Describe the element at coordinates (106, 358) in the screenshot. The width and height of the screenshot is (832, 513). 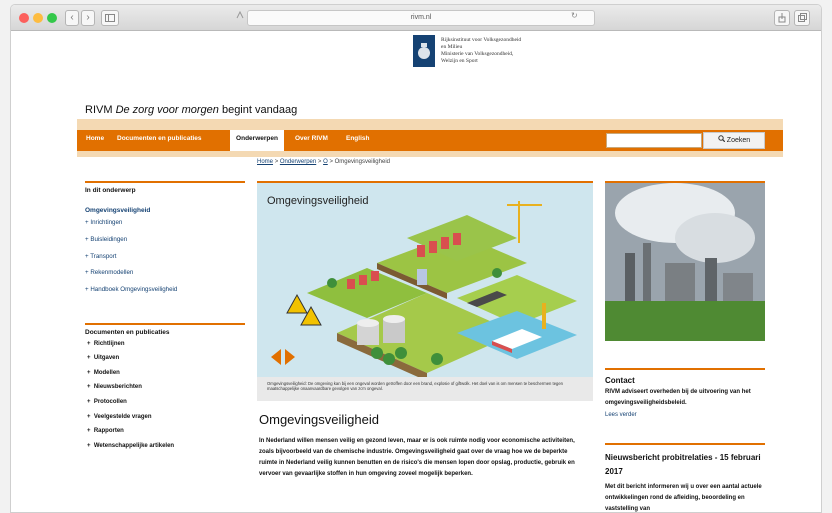
I see `sidebar-doc-label: Uitgaven` at that location.